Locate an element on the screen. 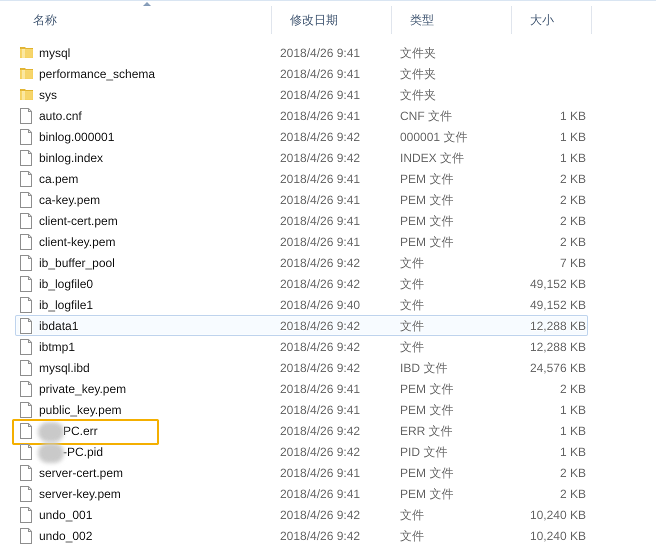  file-row: client-key.pem 2018/4/26 9:41 PEM 文件 2 KB is located at coordinates (301, 241).